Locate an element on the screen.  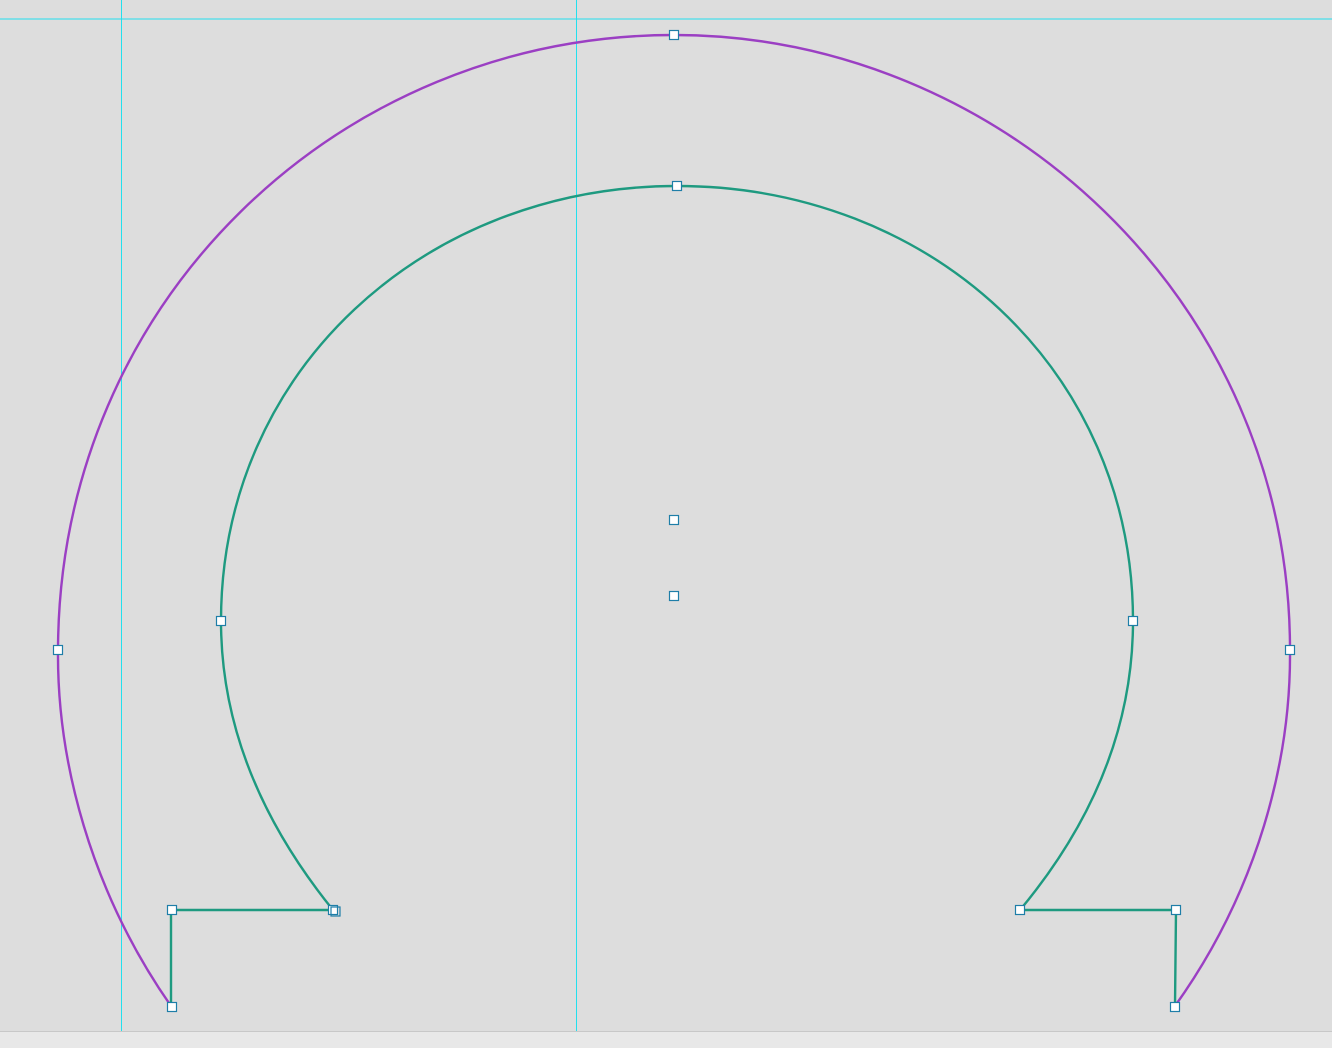
anchor-point-inner-left is located at coordinates (221, 621).